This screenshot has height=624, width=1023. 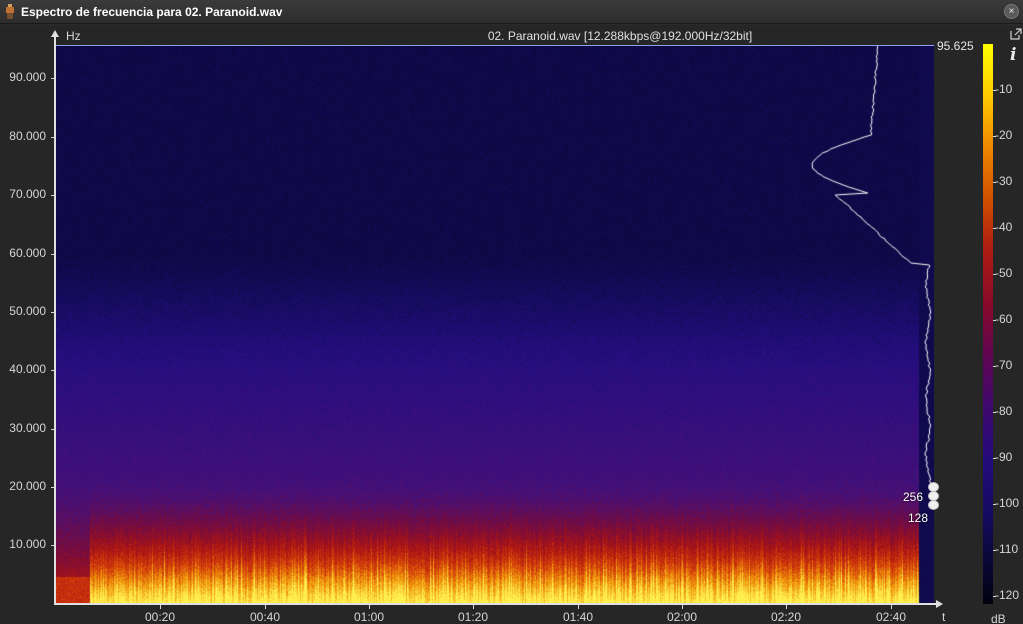 I want to click on y-tick-label: 80.000, so click(x=27, y=136).